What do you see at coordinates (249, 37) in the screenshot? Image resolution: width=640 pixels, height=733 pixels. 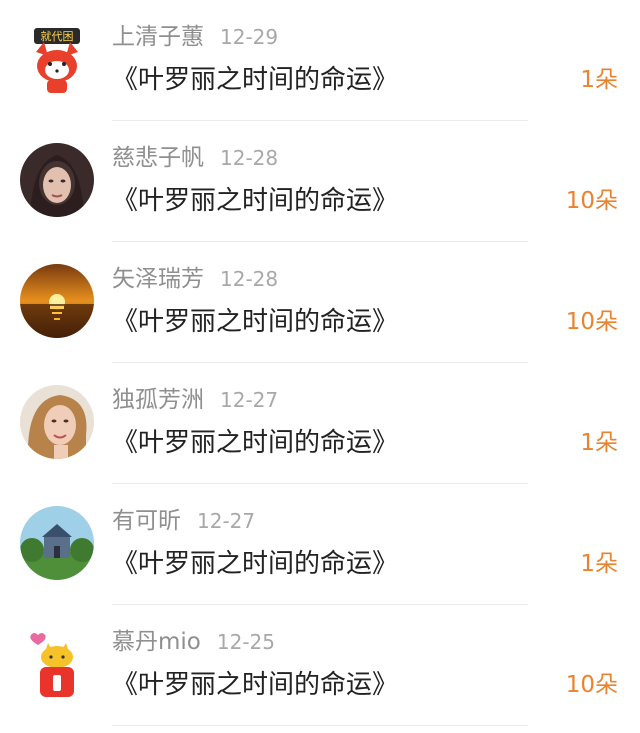 I see `gift-date: 12-29` at bounding box center [249, 37].